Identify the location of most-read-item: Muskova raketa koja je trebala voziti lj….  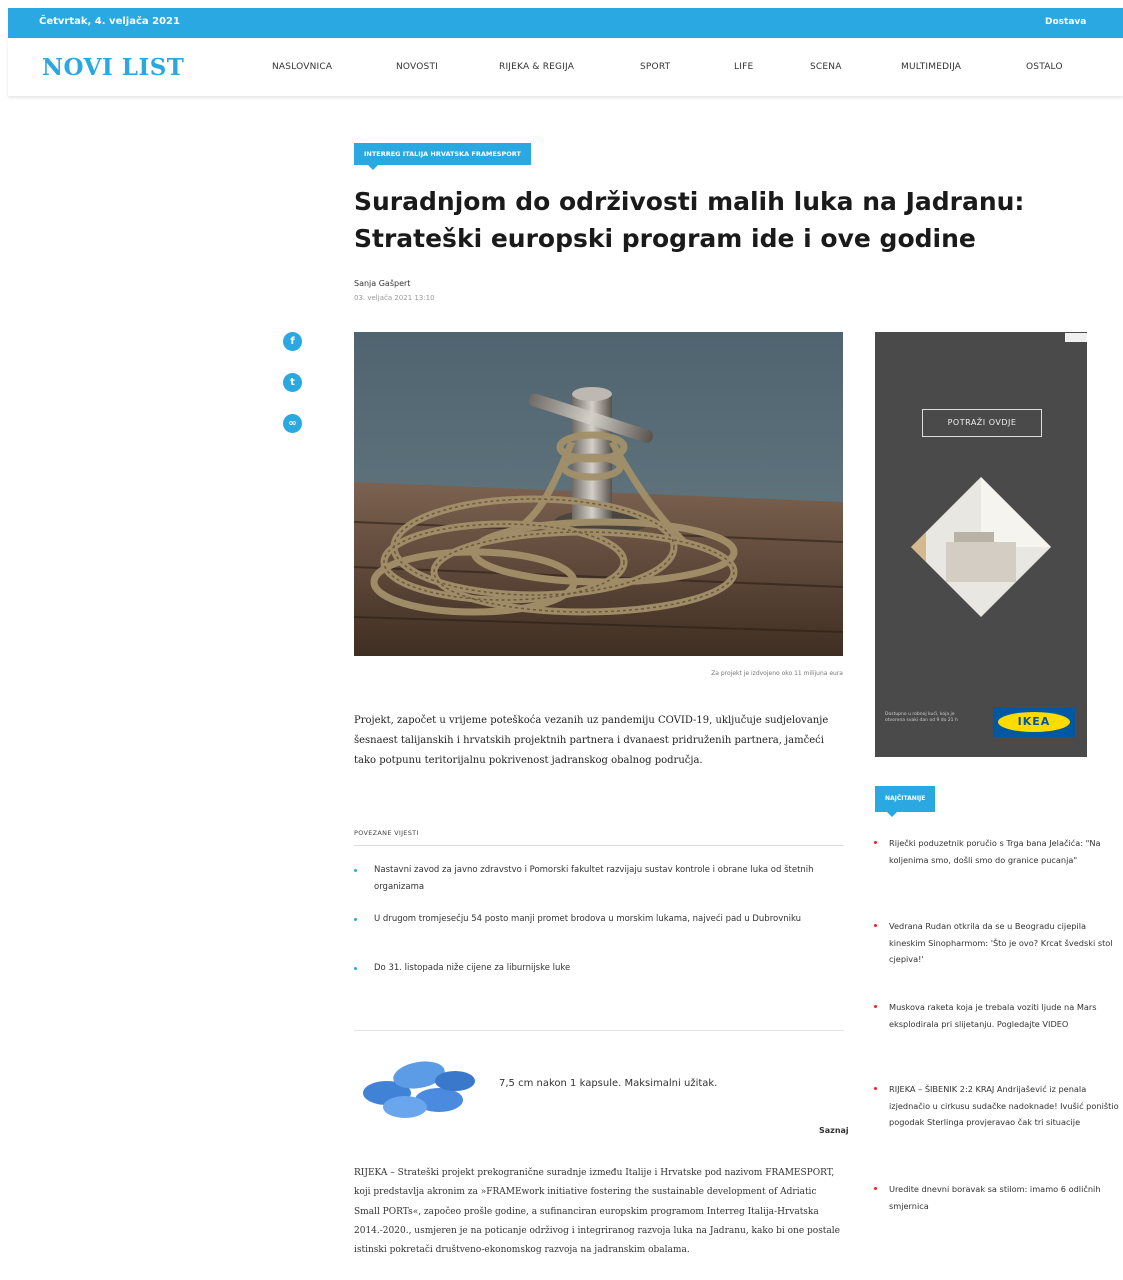
(998, 1015).